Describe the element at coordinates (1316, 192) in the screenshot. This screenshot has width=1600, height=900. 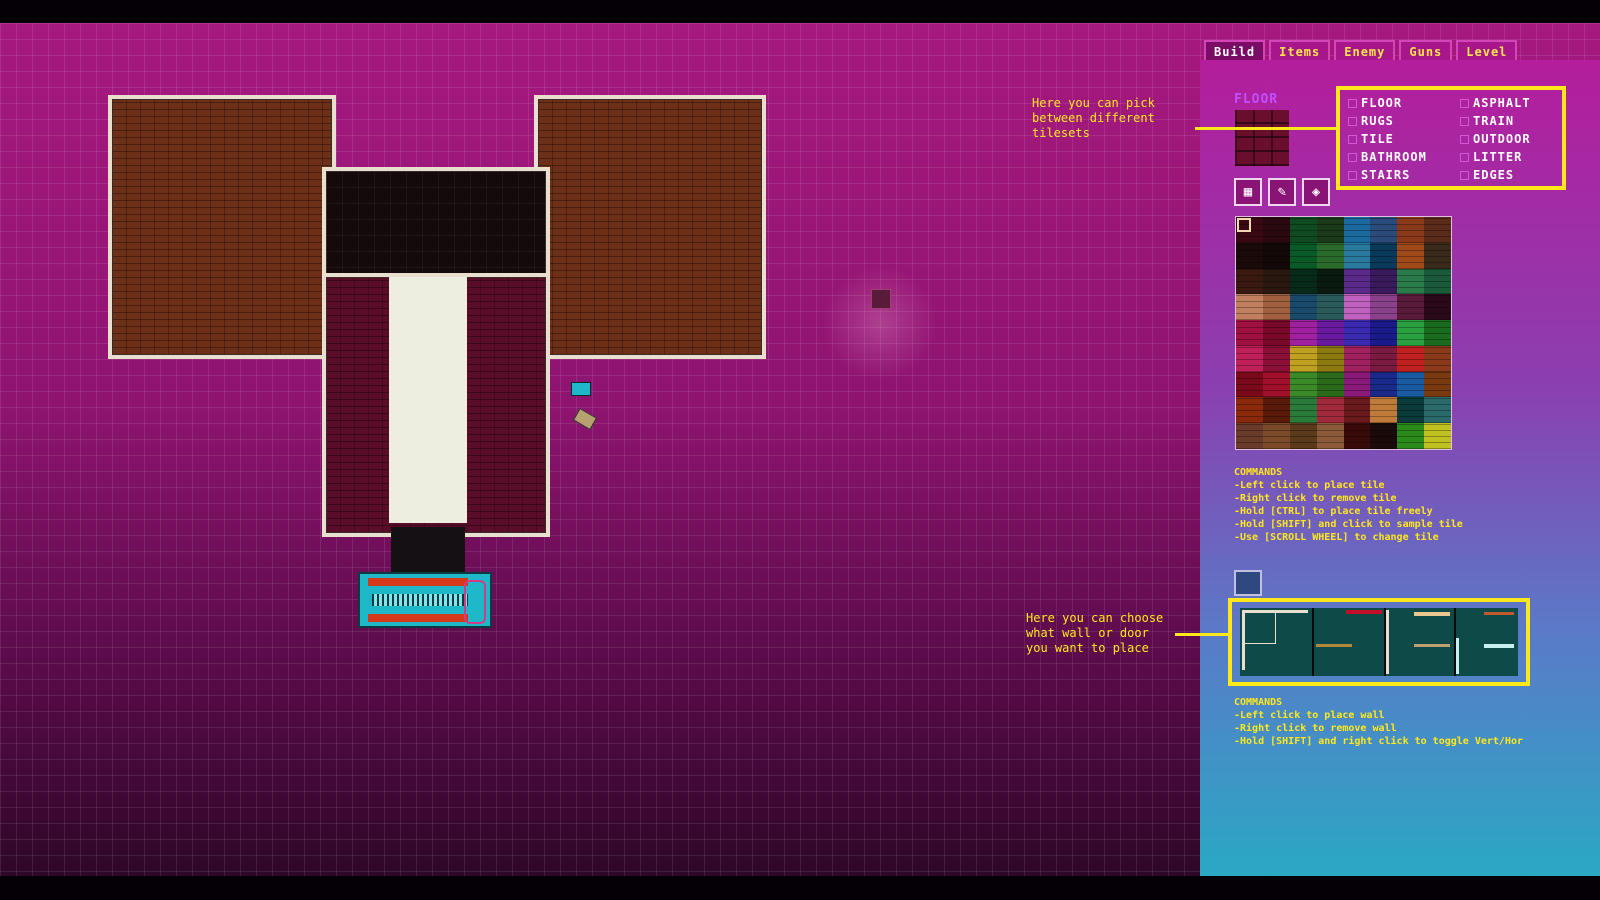
I see `eraser-icon: ◈` at that location.